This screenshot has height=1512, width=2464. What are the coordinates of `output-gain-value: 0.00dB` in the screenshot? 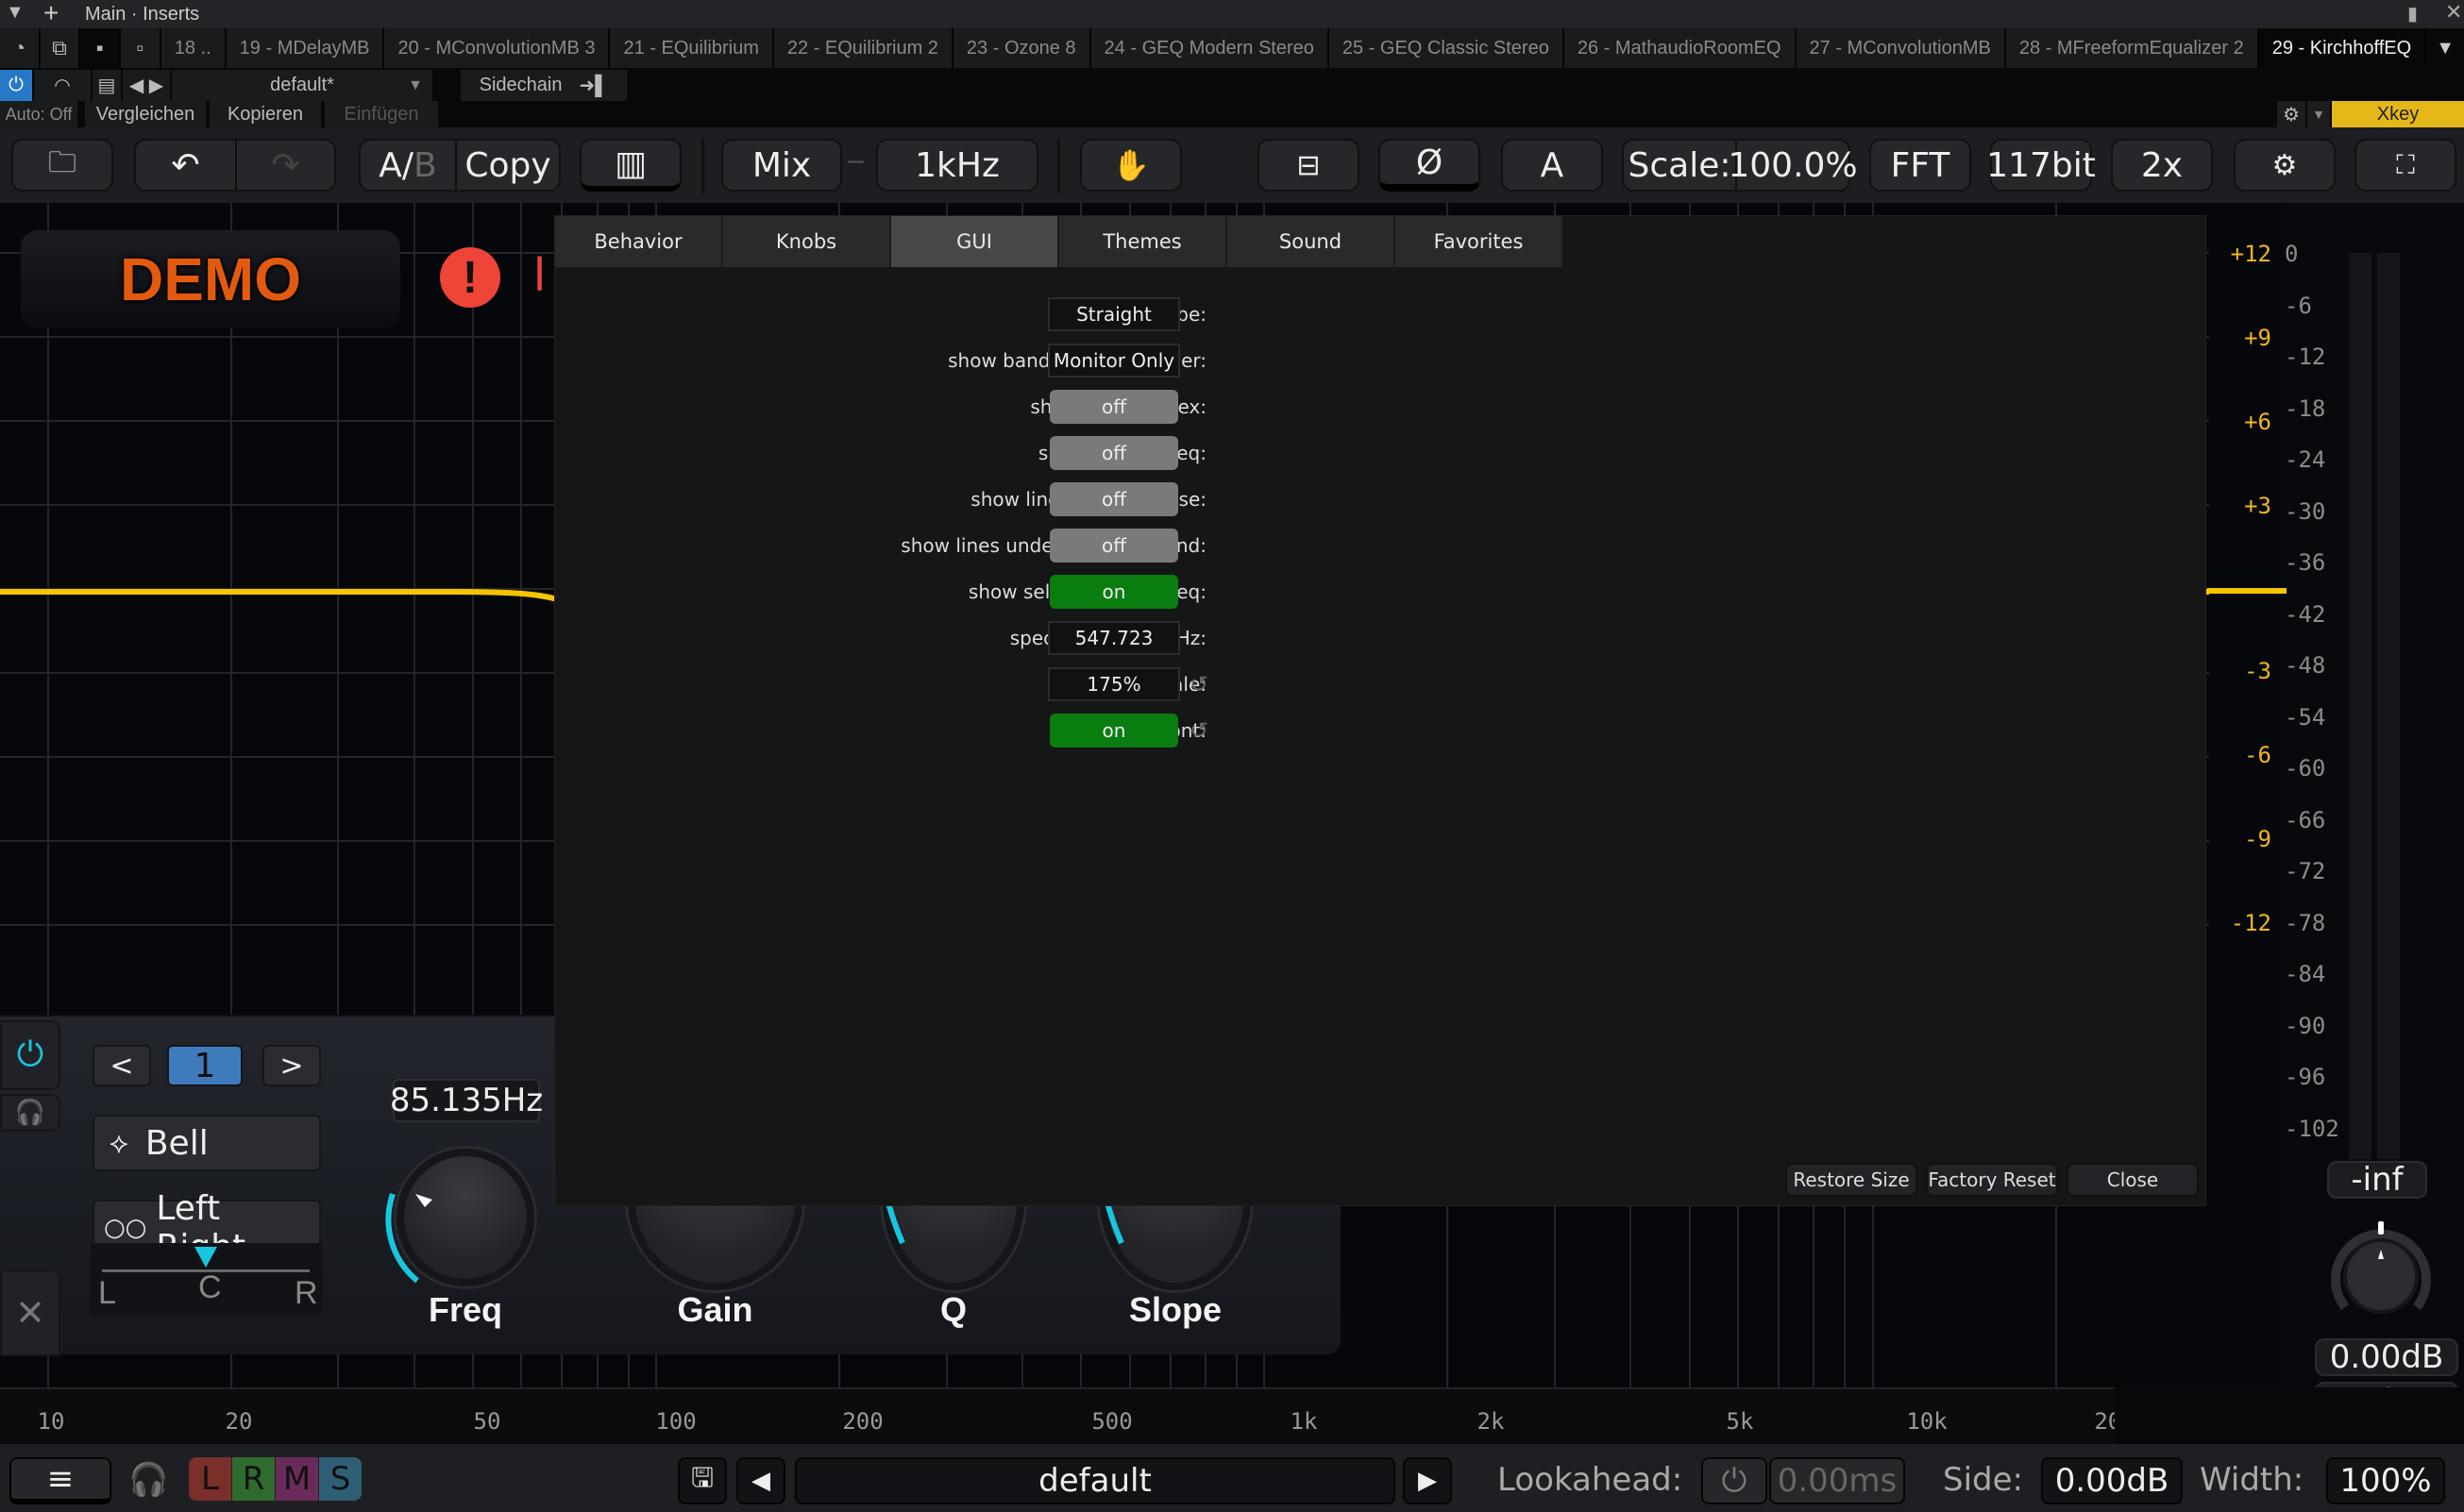 It's located at (2386, 1357).